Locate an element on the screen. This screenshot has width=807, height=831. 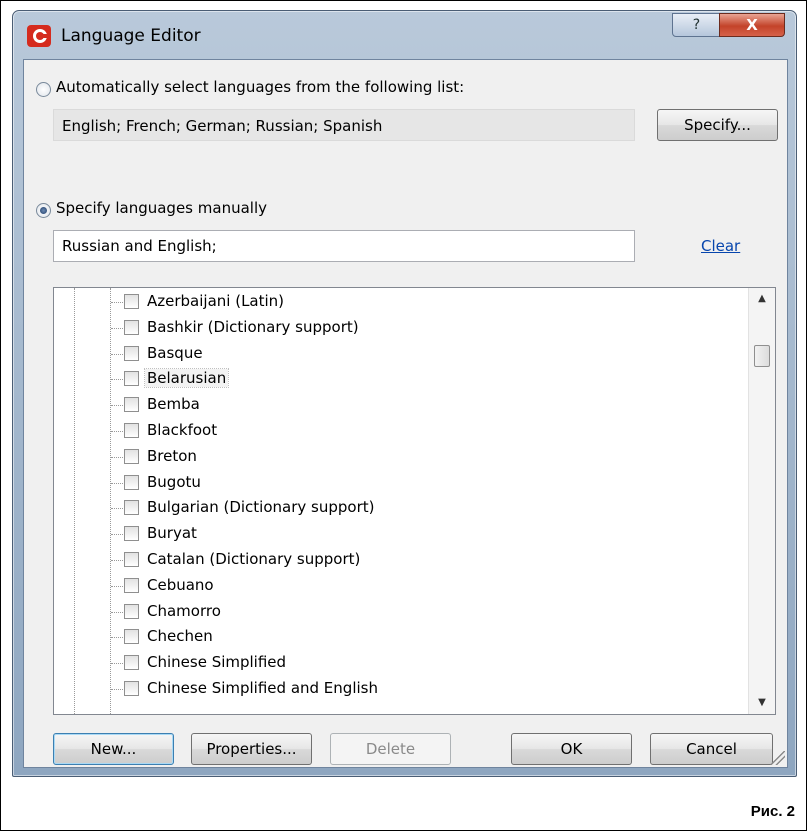
language-label: Cebuano is located at coordinates (180, 584).